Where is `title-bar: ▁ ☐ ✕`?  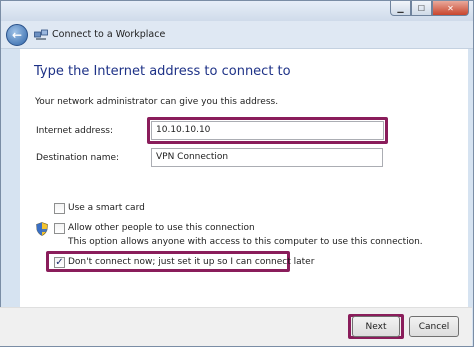
title-bar: ▁ ☐ ✕ is located at coordinates (237, 11).